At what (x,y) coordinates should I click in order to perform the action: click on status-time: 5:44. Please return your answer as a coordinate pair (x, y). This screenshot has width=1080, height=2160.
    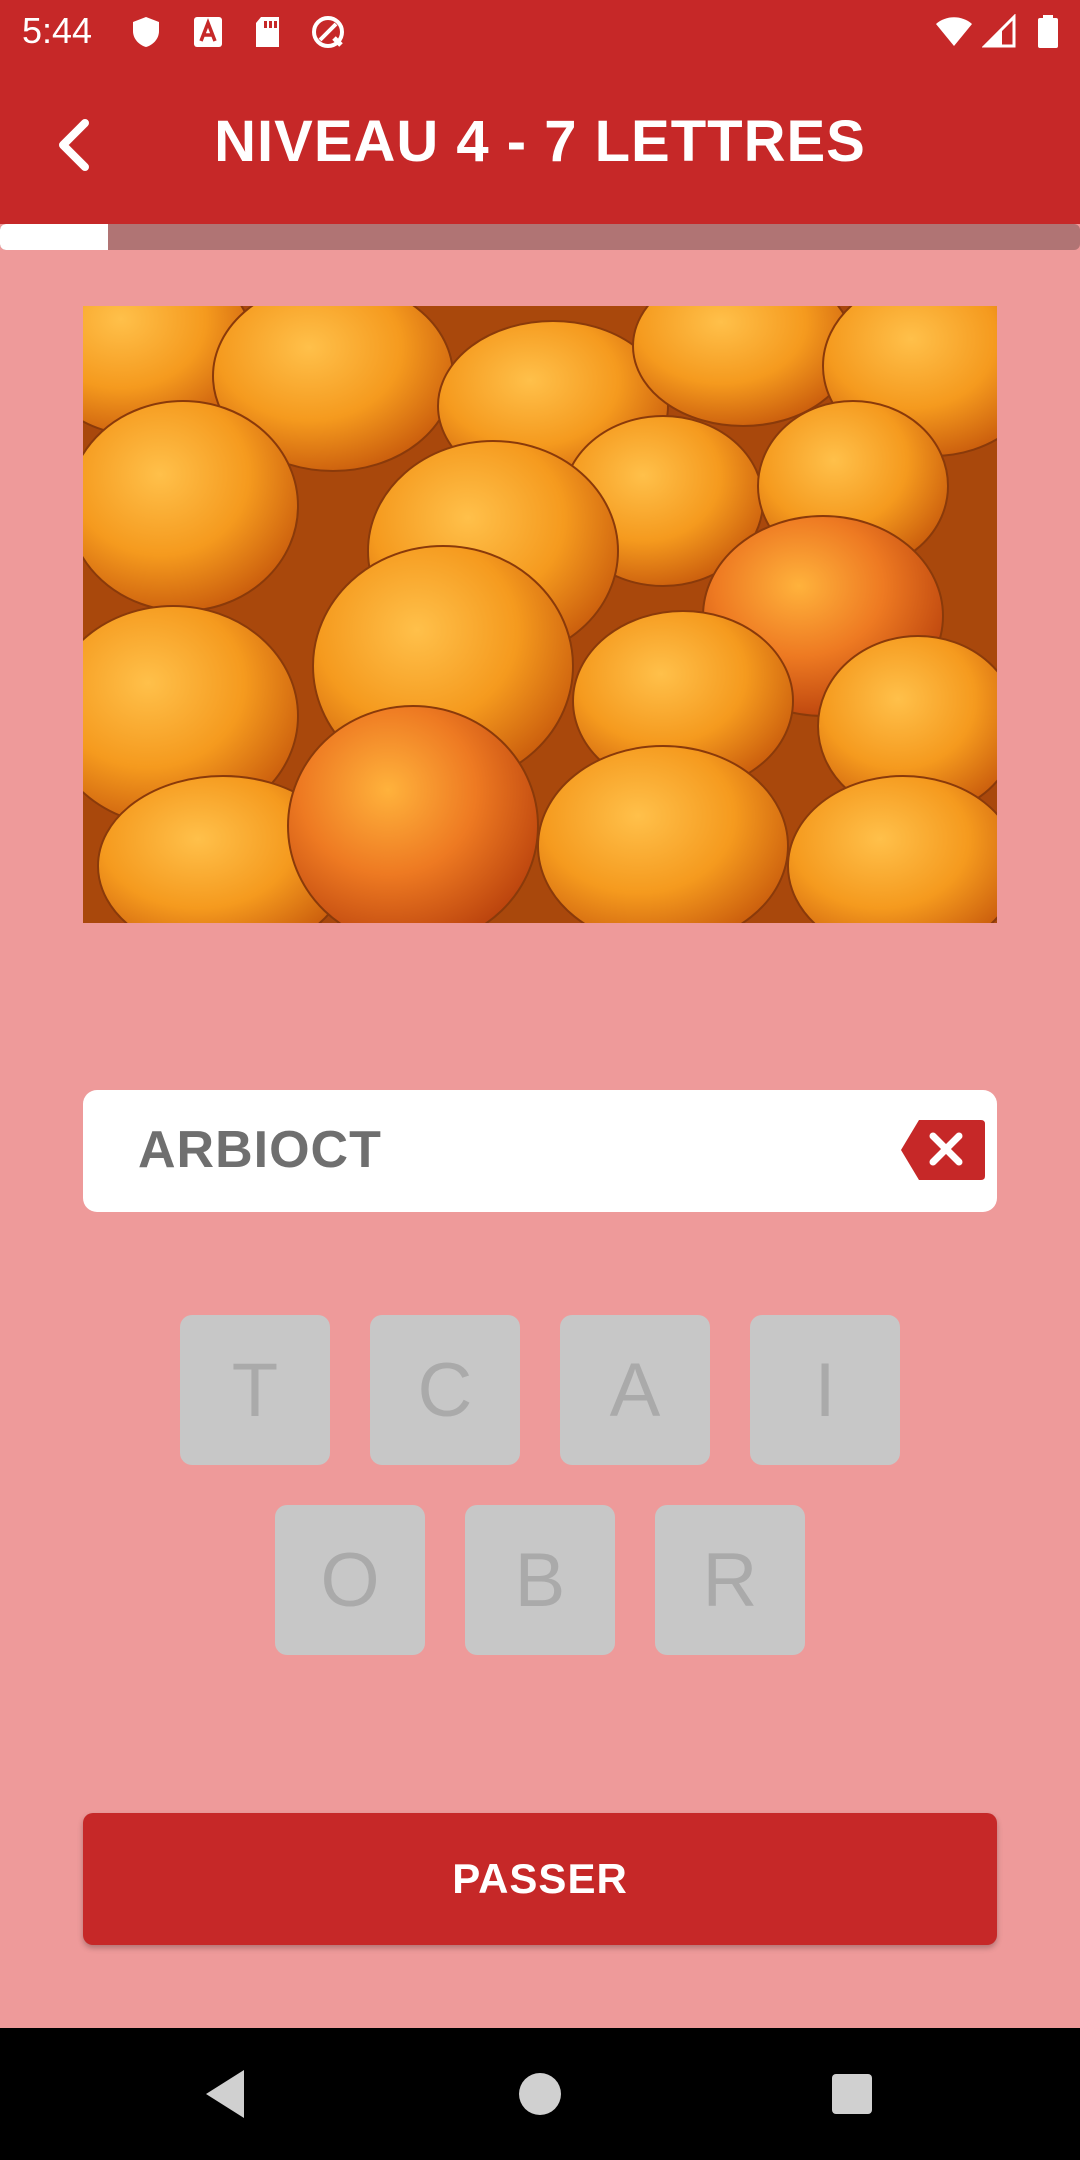
    Looking at the image, I should click on (57, 30).